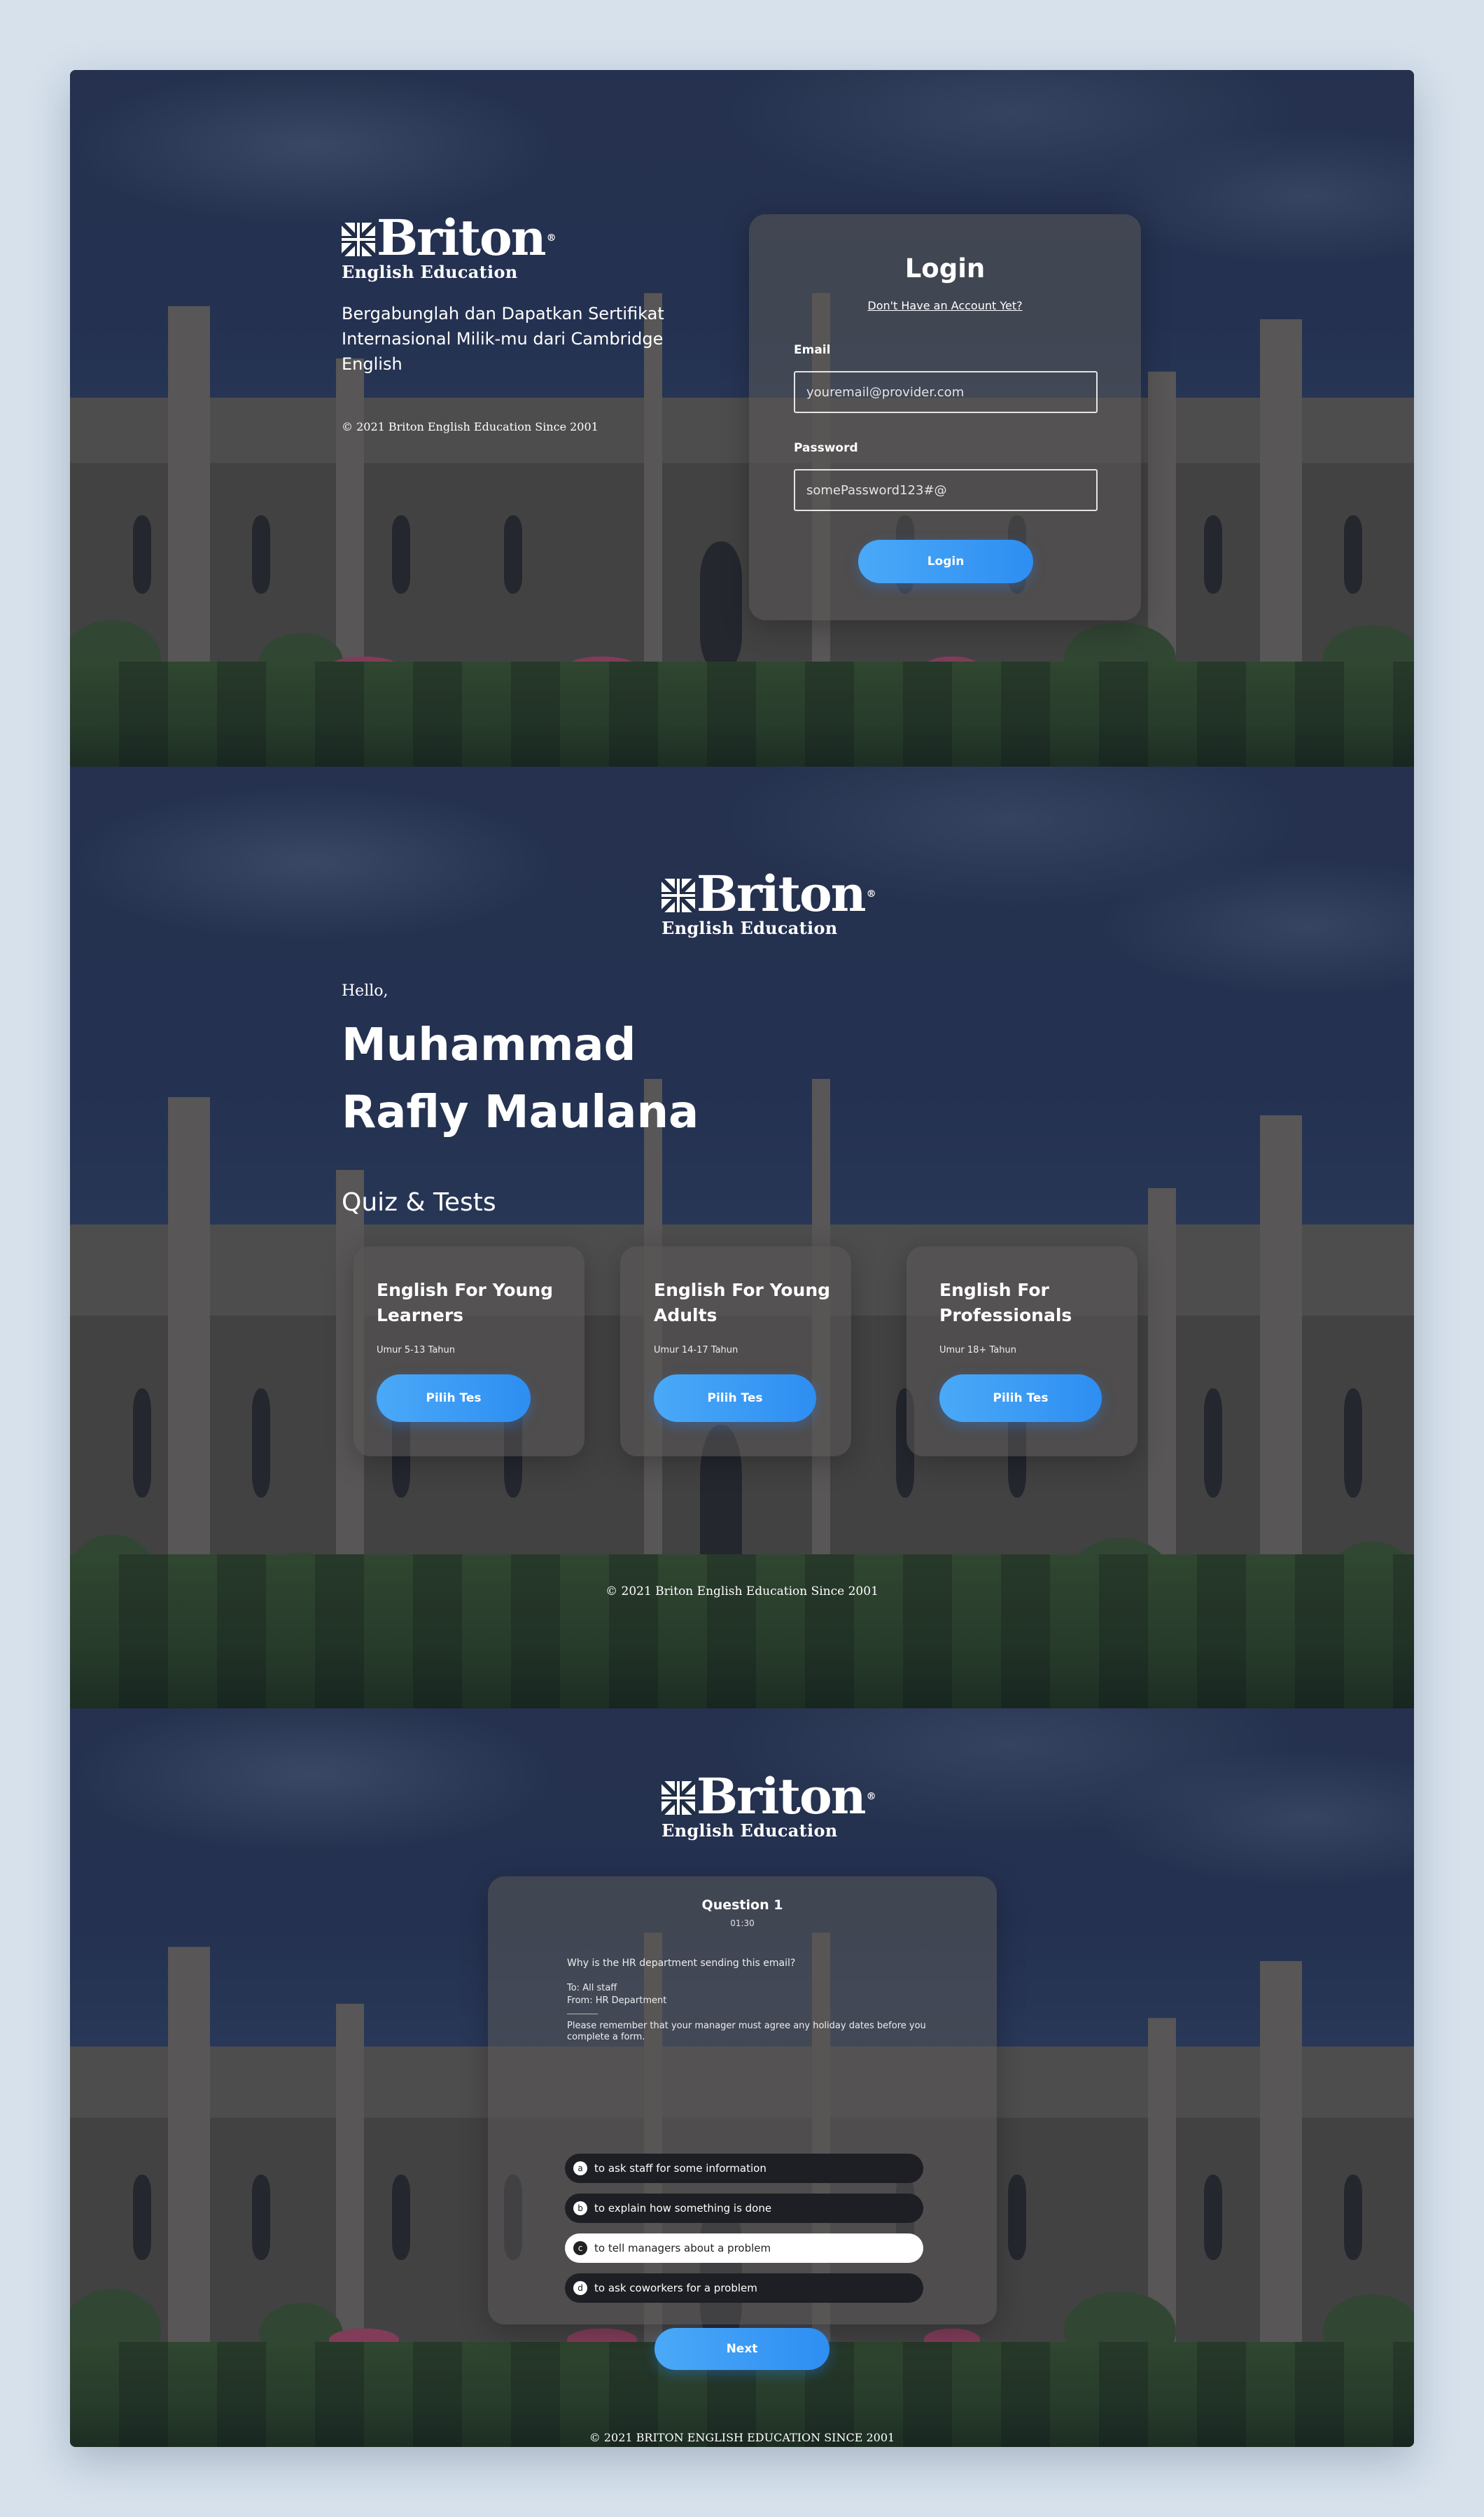 The height and width of the screenshot is (2517, 1484). What do you see at coordinates (680, 2168) in the screenshot?
I see `option-text: to ask staff for some information` at bounding box center [680, 2168].